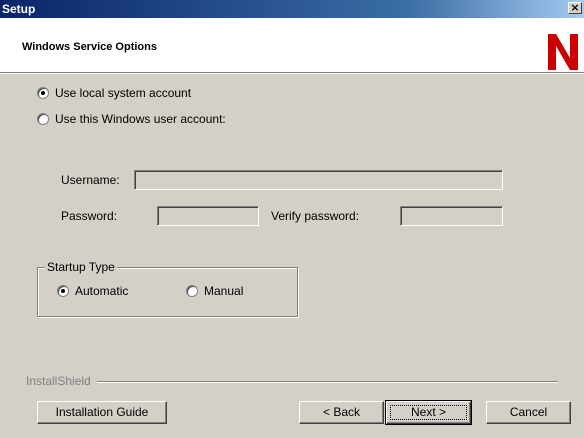  Describe the element at coordinates (292, 45) in the screenshot. I see `wizard-header: Windows Service Options` at that location.